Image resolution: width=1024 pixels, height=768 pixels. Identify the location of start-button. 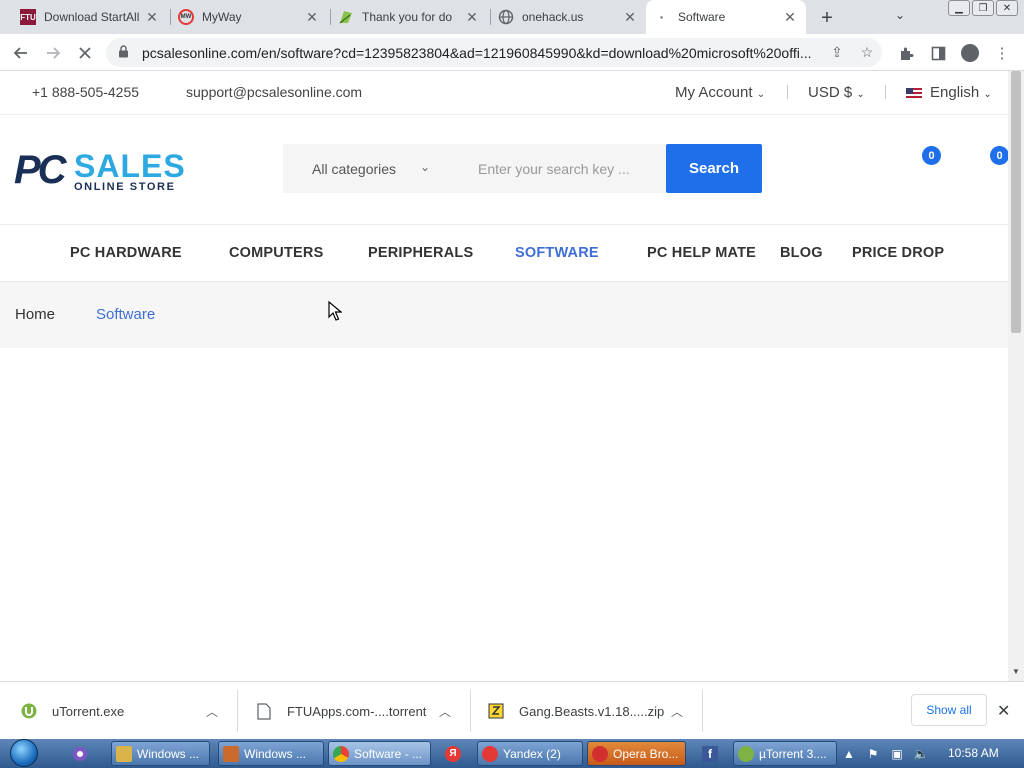
(25, 753).